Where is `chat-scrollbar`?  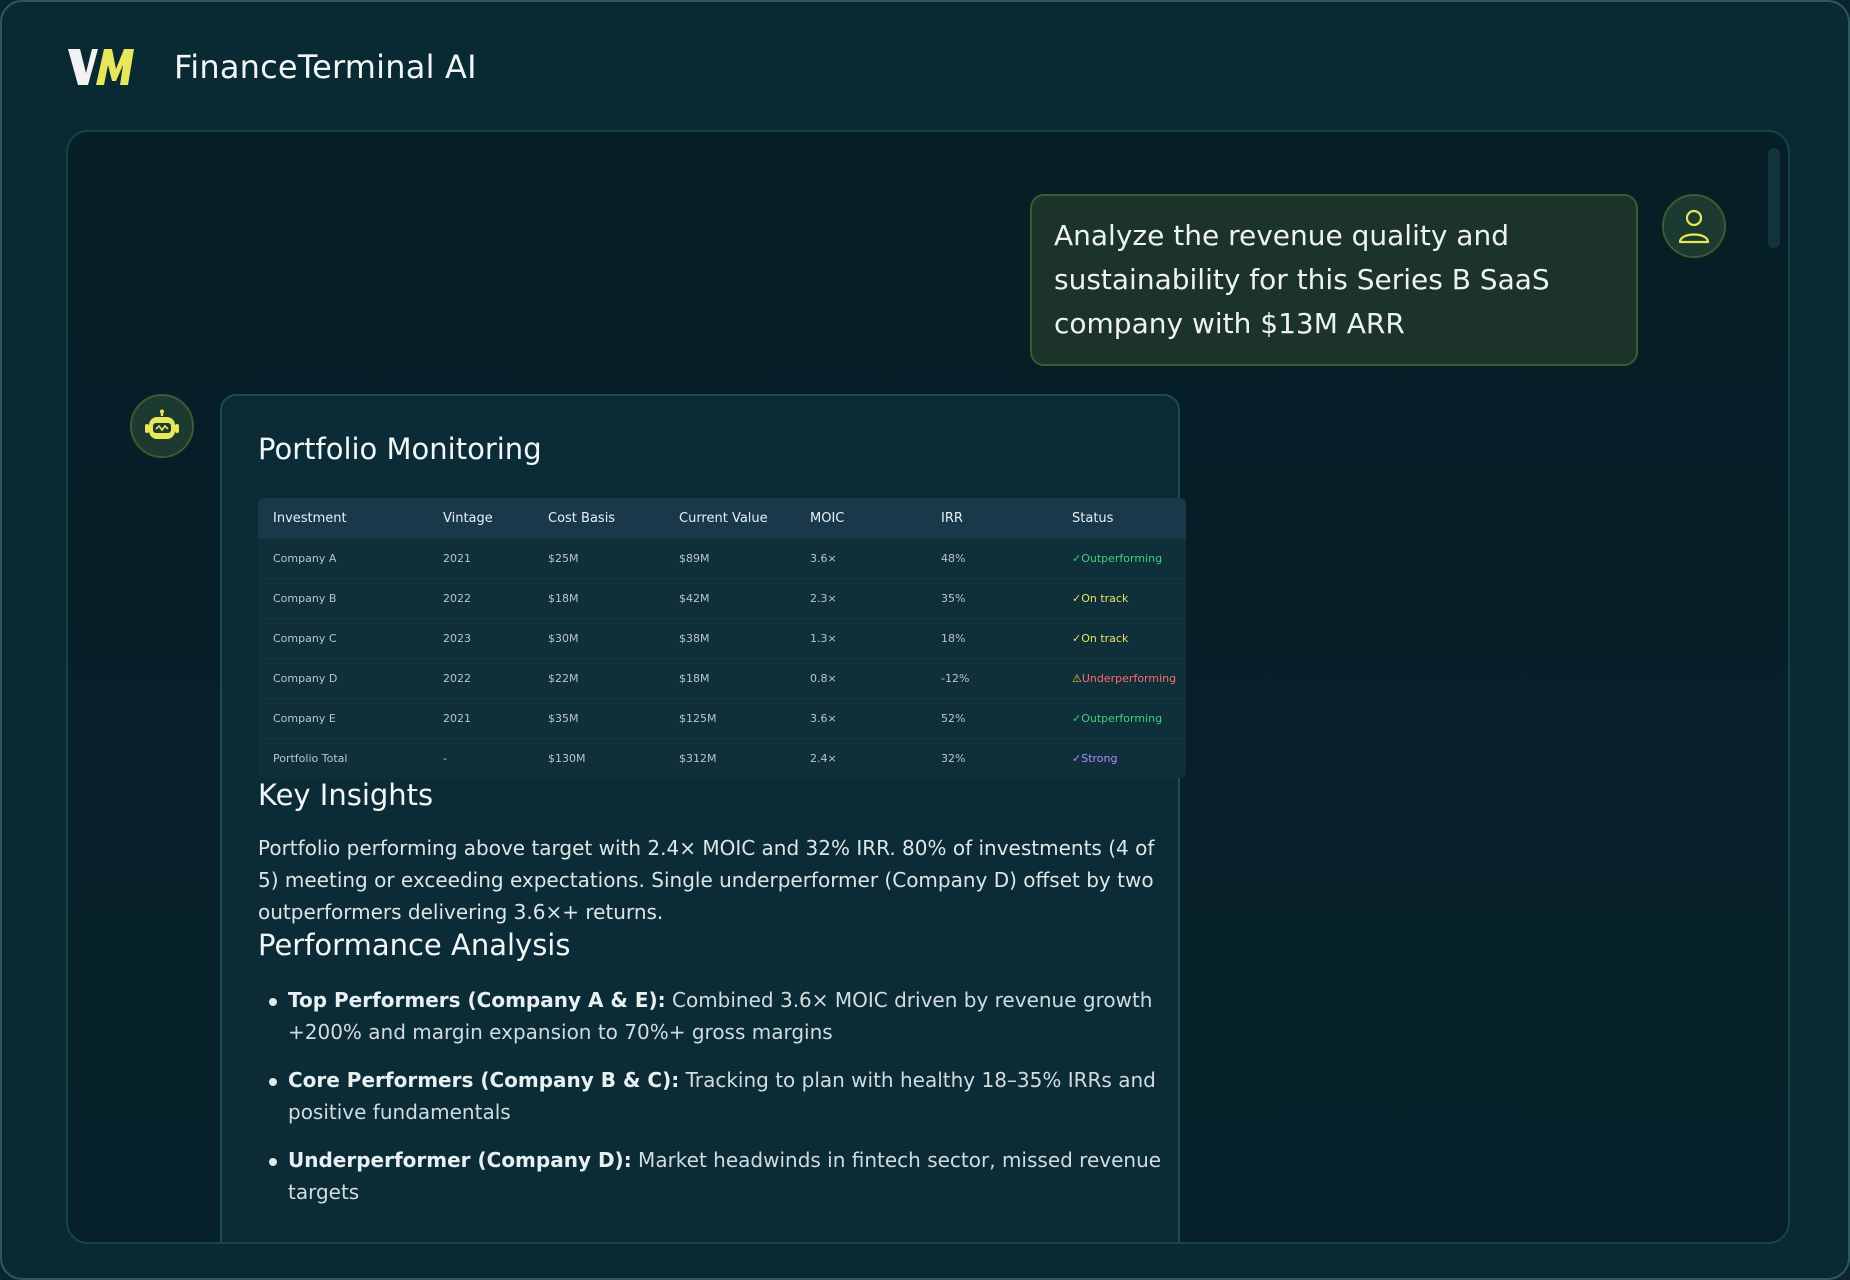
chat-scrollbar is located at coordinates (1774, 198).